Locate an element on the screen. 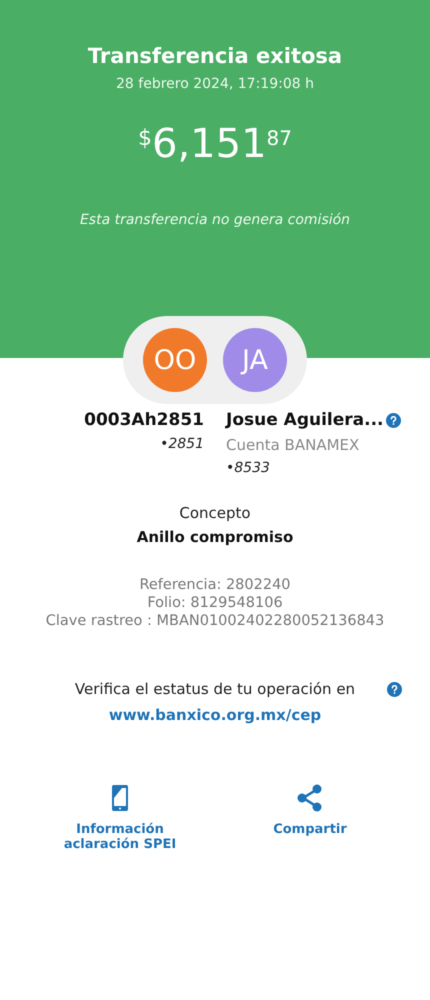 This screenshot has height=1000, width=430. amount-value: 6,151 is located at coordinates (209, 144).